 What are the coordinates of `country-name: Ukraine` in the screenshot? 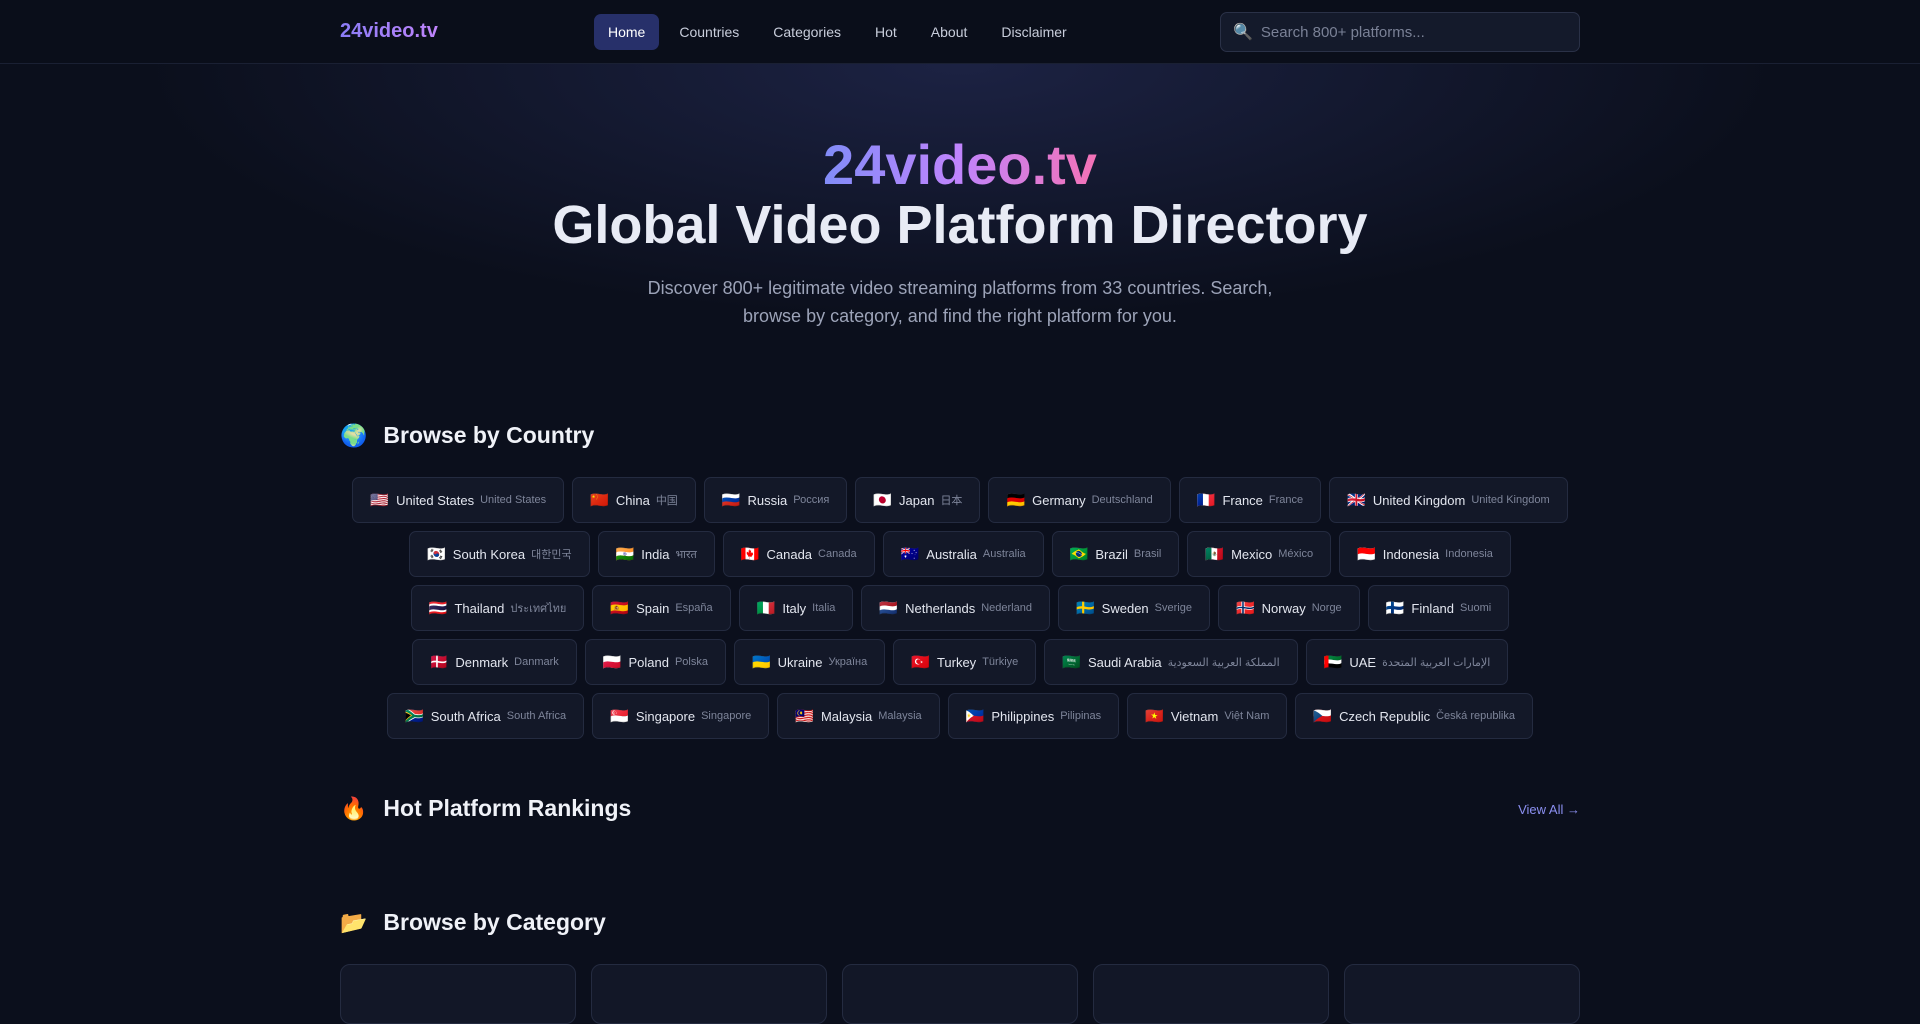 It's located at (800, 662).